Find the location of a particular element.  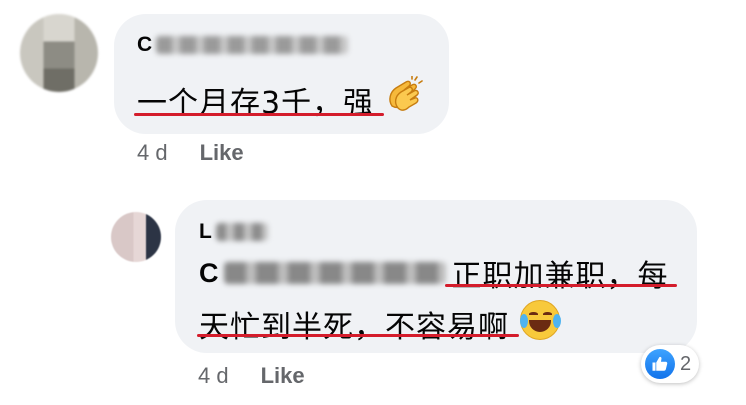

comment-author-name: C is located at coordinates (243, 45).